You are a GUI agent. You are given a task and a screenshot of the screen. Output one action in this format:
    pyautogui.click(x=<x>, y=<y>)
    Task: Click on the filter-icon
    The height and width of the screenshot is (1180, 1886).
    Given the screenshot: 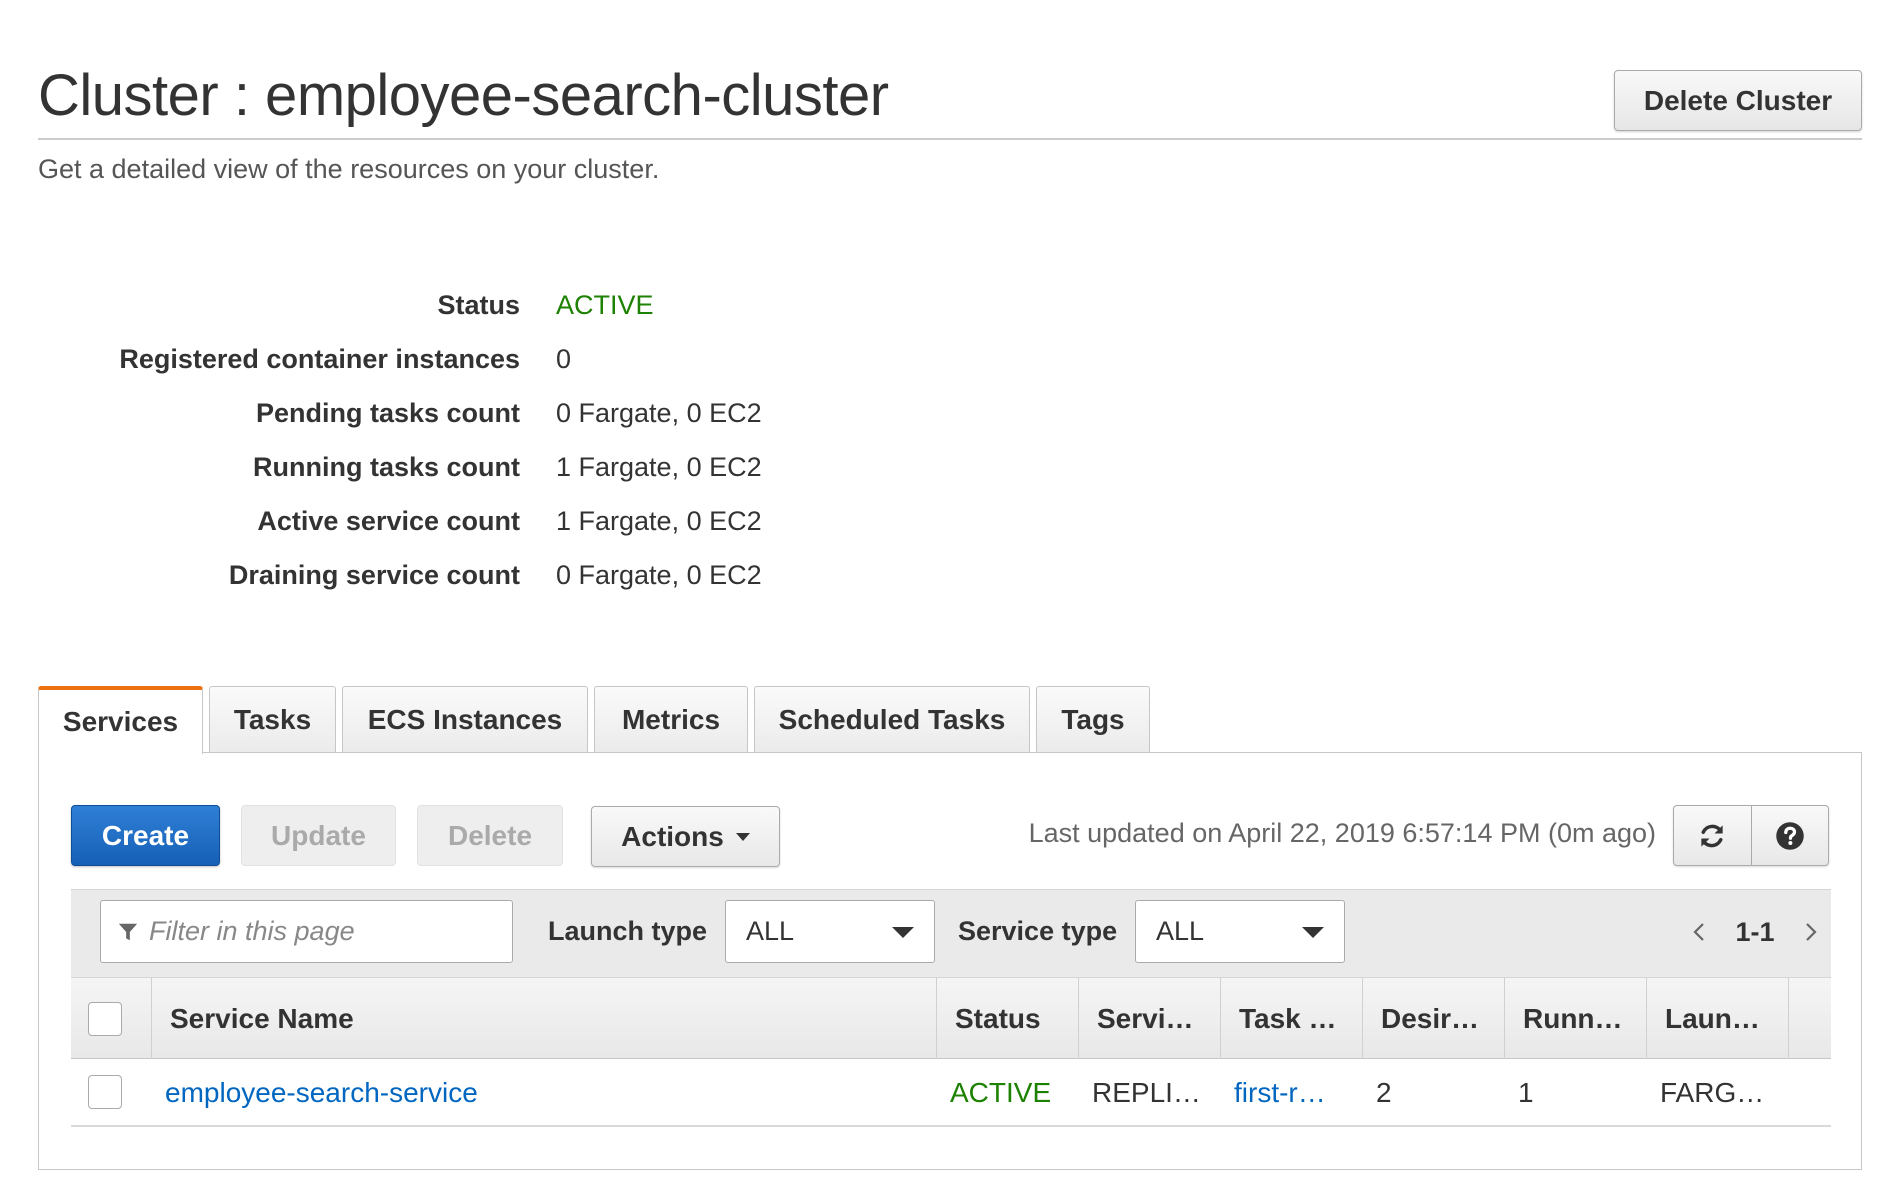 What is the action you would take?
    pyautogui.click(x=128, y=931)
    